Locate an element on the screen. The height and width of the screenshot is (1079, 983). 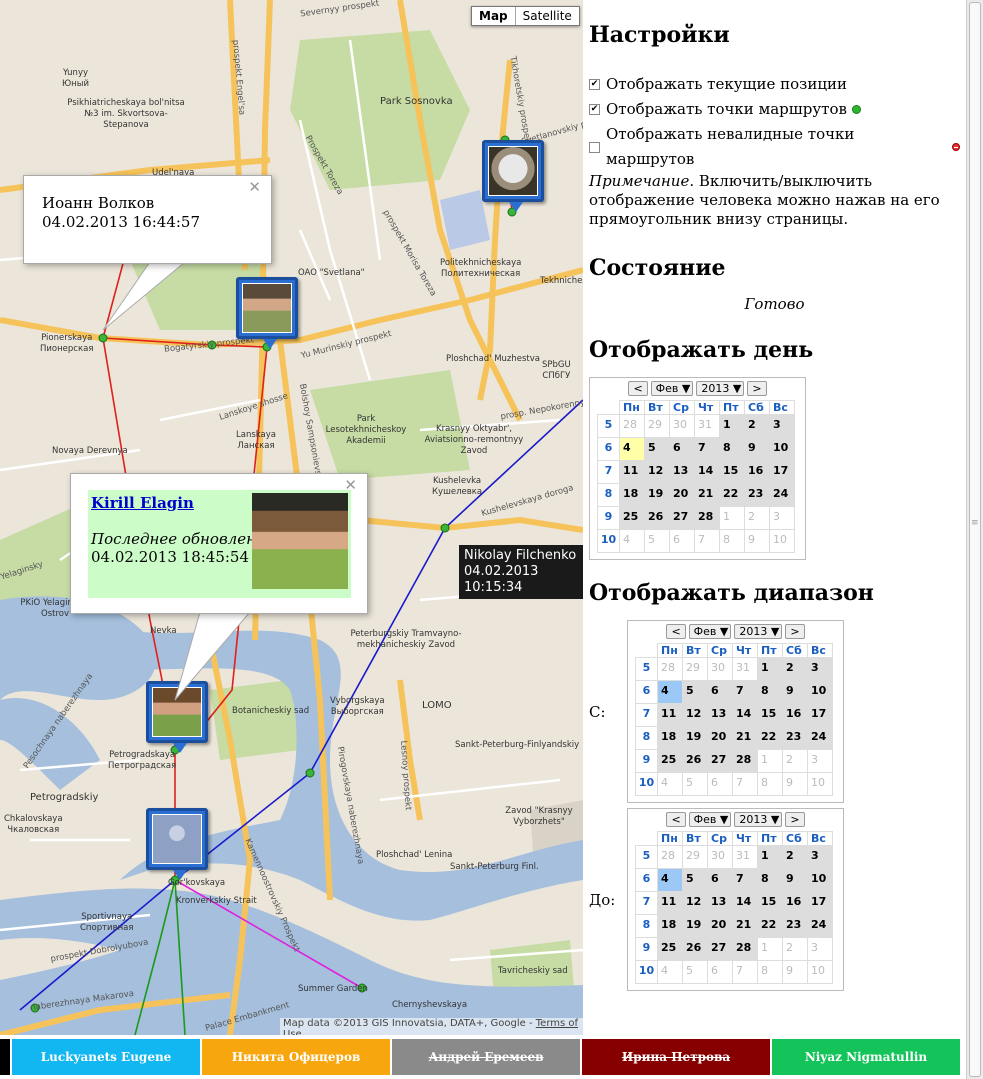
person-toggle: Niyaz Nigmatullin is located at coordinates (867, 1057).